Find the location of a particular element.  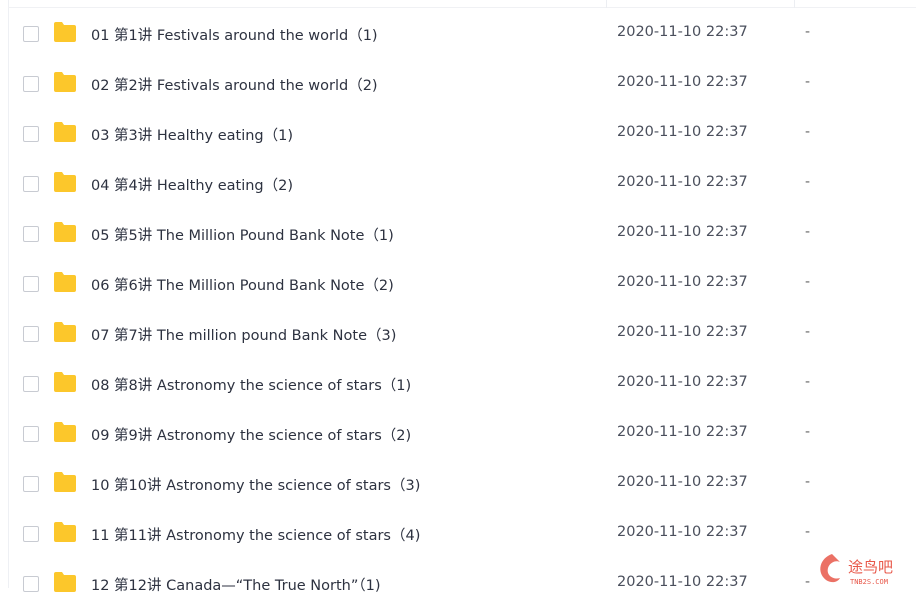

watermark-text: 途鸟吧 is located at coordinates (870, 567).